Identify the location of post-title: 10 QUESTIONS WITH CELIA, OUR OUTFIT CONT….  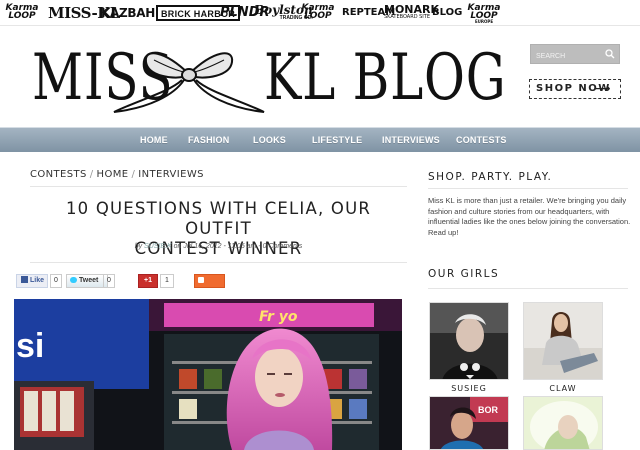
(218, 229).